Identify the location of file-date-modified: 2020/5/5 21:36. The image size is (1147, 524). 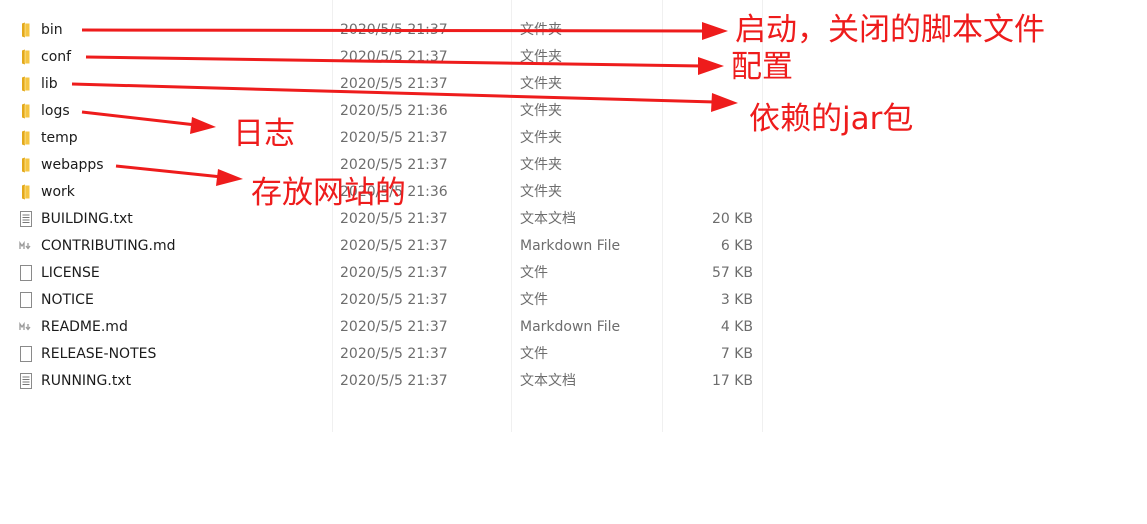
(394, 111).